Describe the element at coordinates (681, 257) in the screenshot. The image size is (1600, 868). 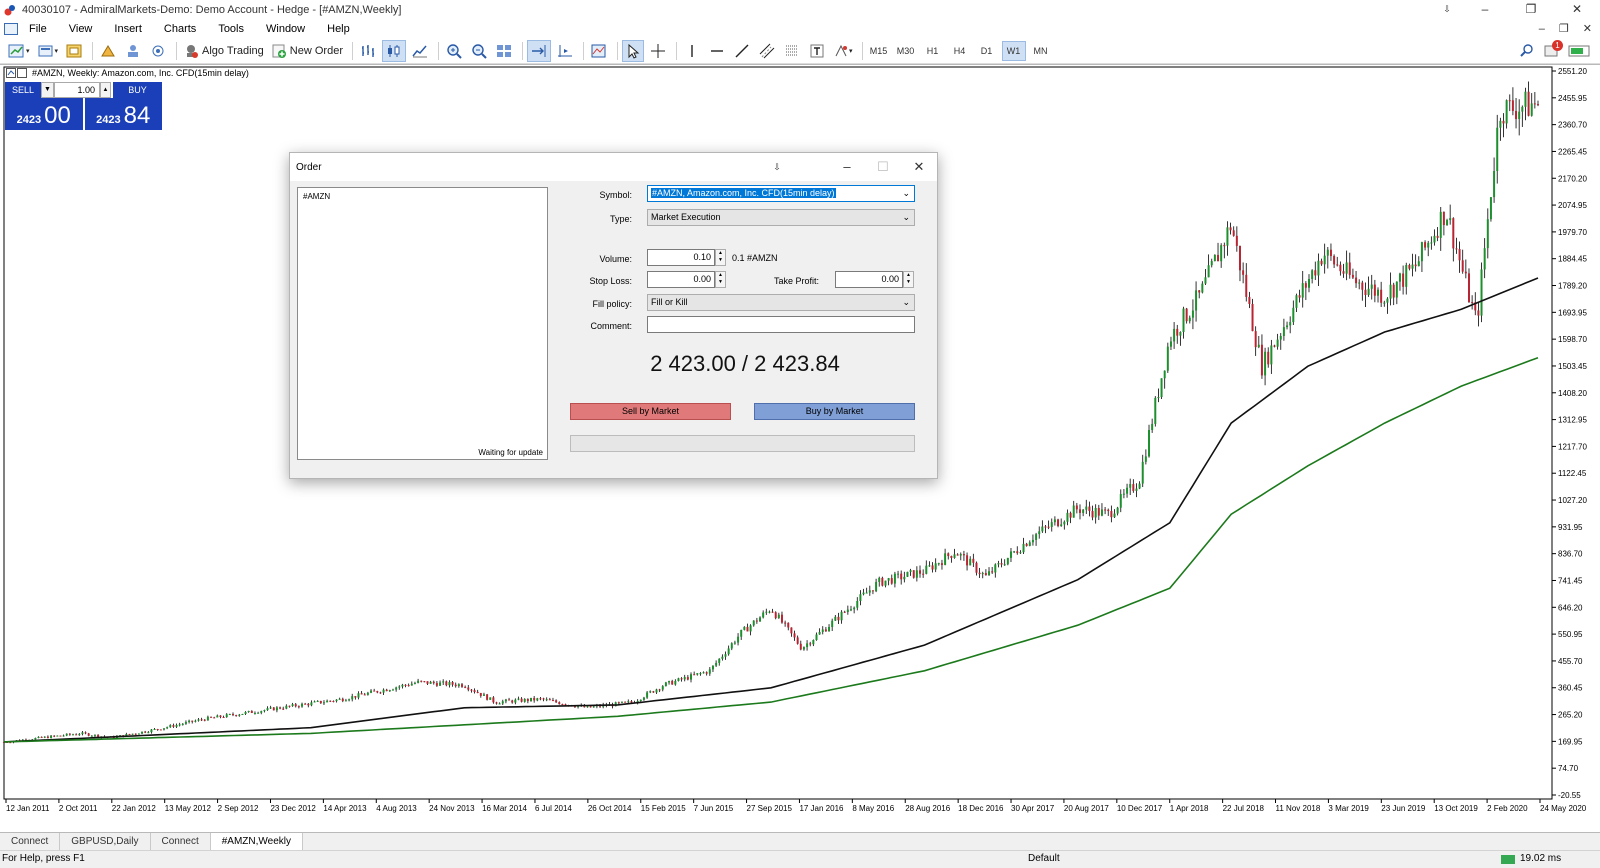
I see `volume-input: 0.10` at that location.